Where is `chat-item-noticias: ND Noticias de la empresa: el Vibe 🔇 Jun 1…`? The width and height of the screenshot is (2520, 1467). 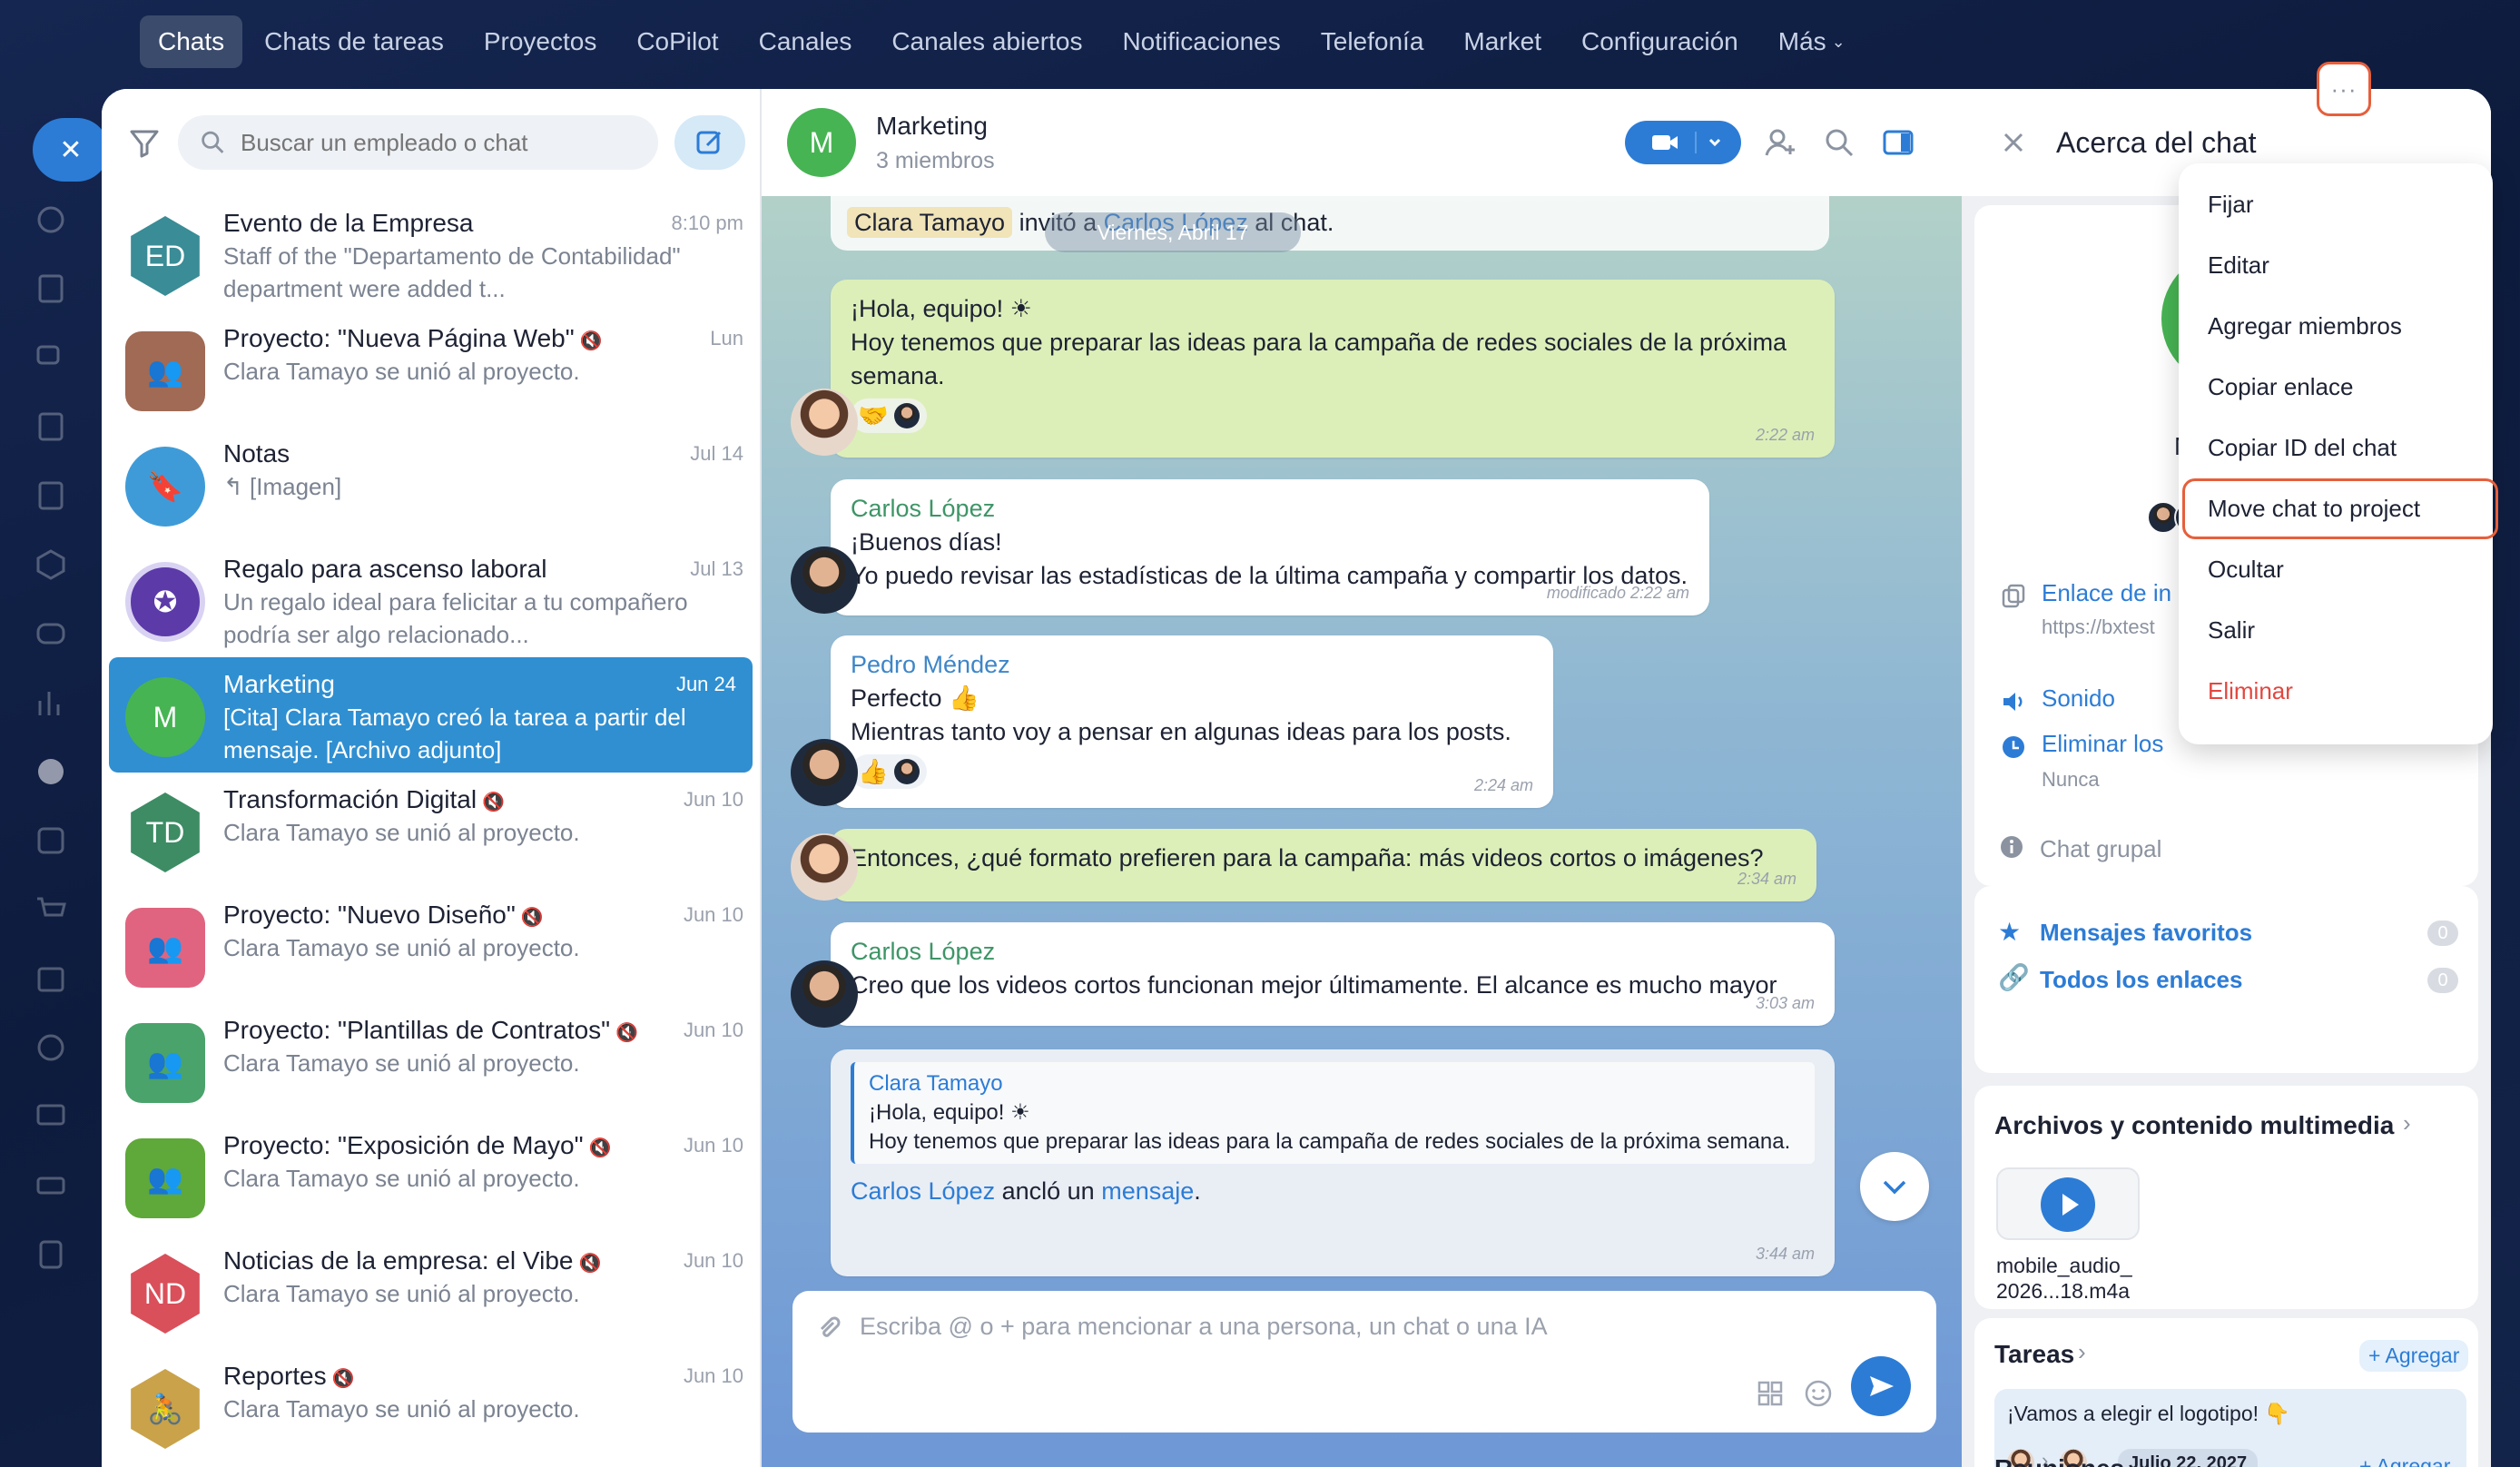 chat-item-noticias: ND Noticias de la empresa: el Vibe 🔇 Jun 1… is located at coordinates (431, 1291).